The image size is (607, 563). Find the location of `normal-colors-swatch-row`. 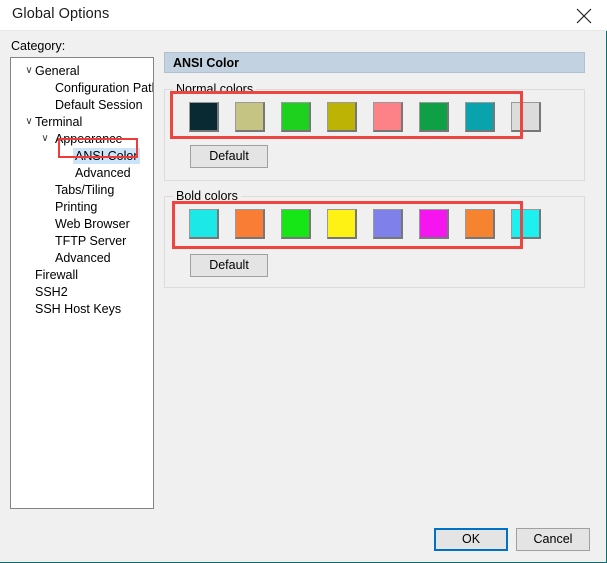

normal-colors-swatch-row is located at coordinates (365, 117).